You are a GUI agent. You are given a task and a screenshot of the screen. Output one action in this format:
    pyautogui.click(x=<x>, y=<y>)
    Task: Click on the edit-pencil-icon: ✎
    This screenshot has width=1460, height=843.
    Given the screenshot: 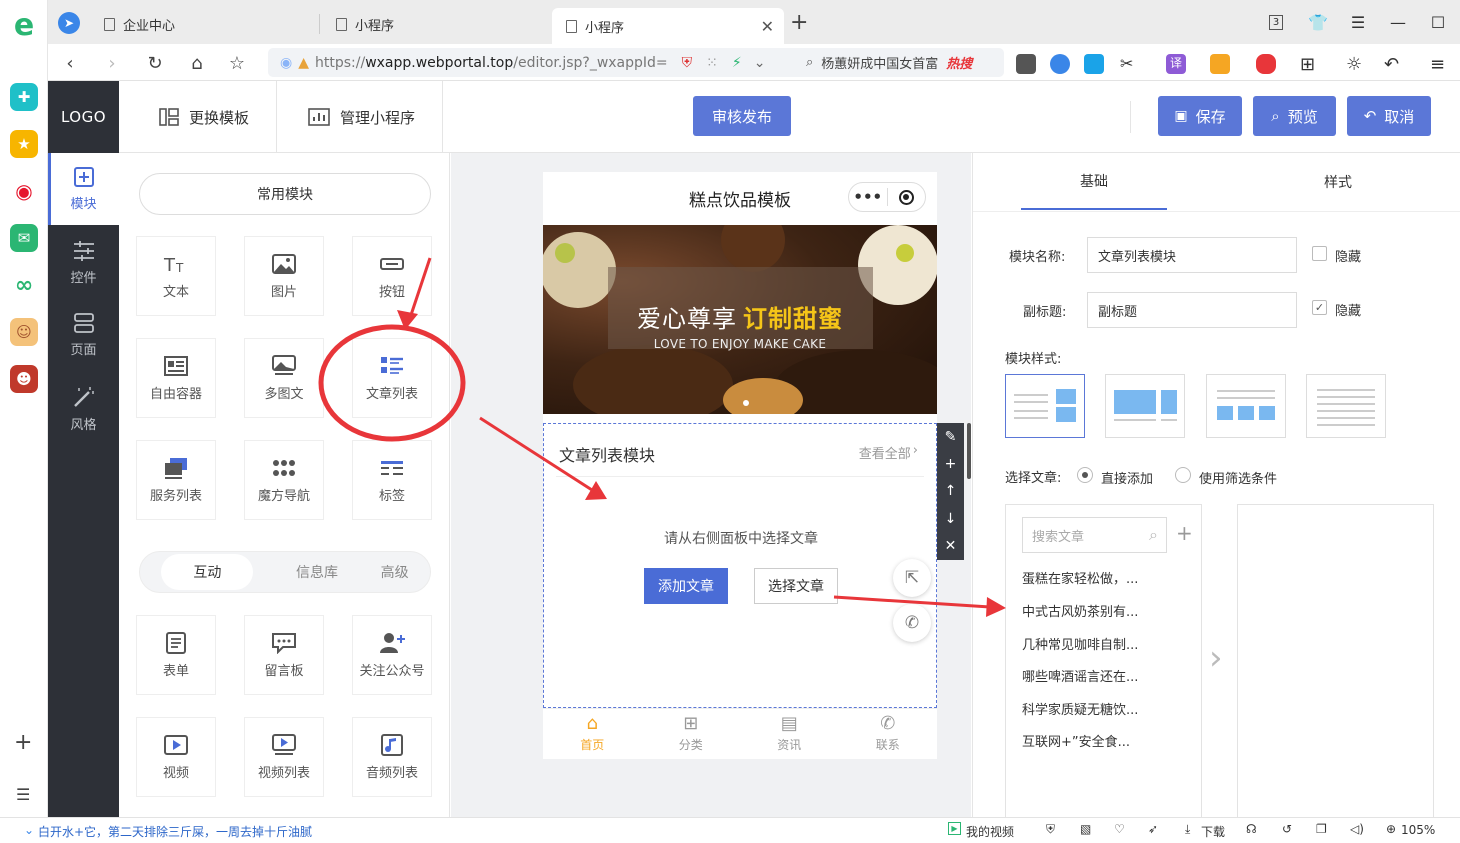 What is the action you would take?
    pyautogui.click(x=951, y=437)
    